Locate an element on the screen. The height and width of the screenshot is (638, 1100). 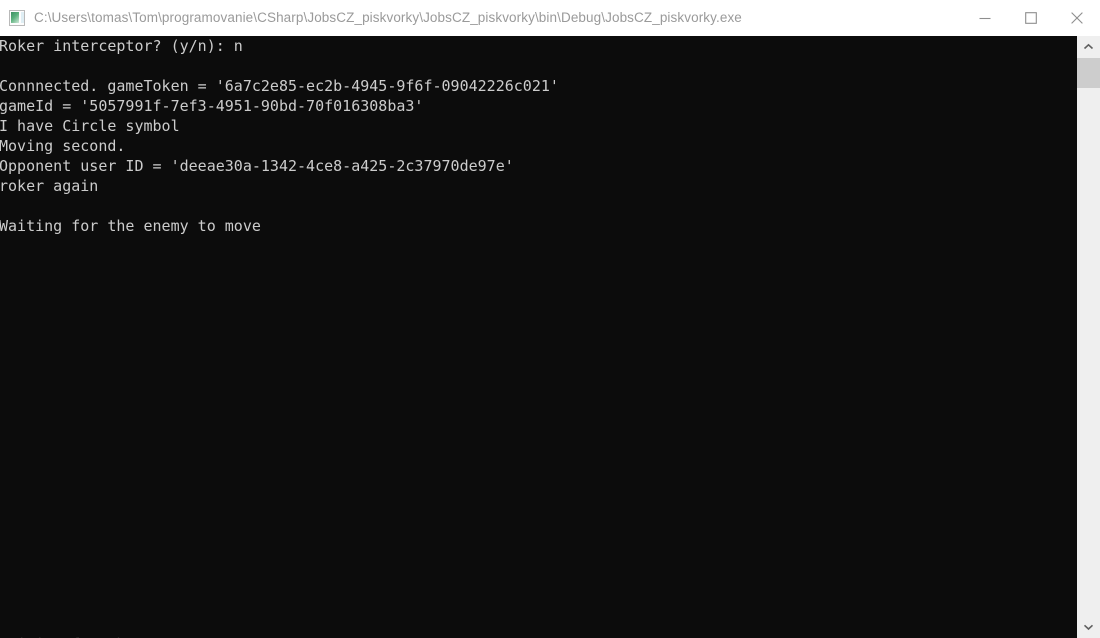
console-line: Waiting for the enemy to move is located at coordinates (130, 226).